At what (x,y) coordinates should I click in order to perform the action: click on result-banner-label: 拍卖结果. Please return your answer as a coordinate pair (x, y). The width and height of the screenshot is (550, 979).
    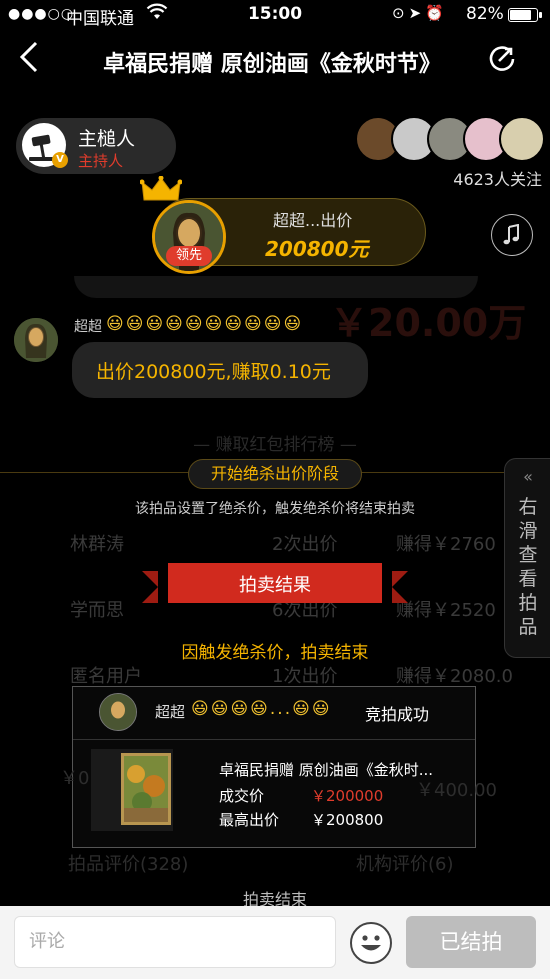
    Looking at the image, I should click on (275, 585).